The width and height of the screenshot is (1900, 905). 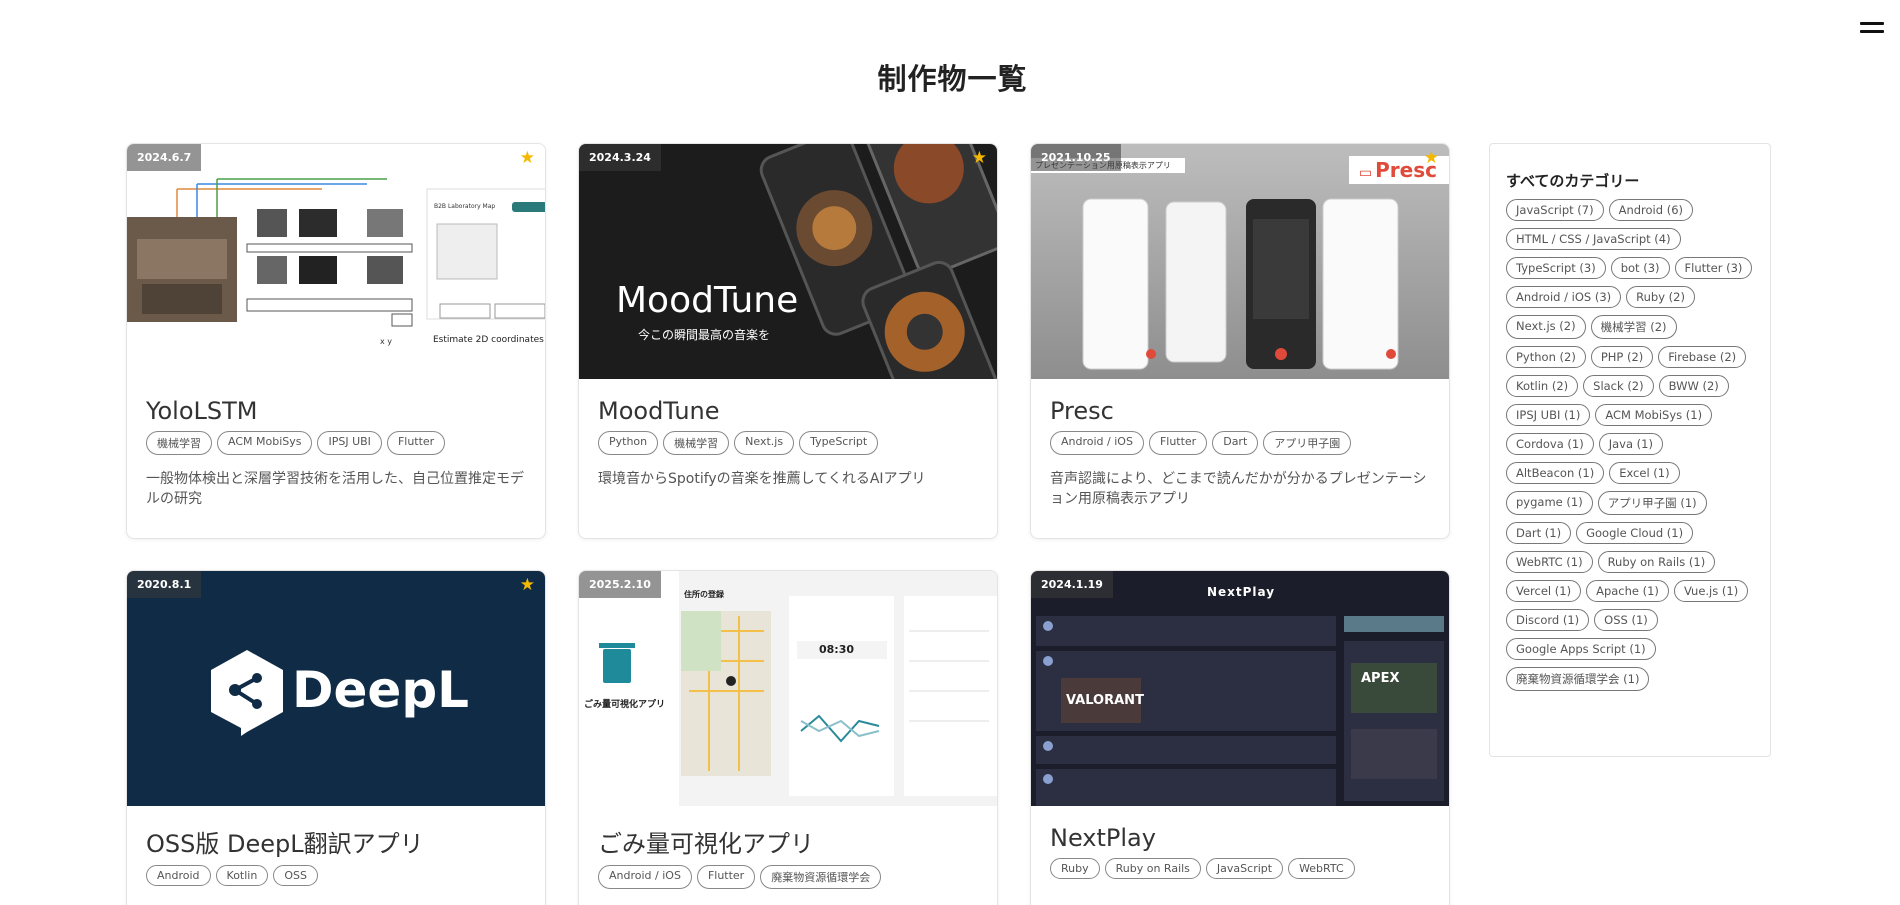 I want to click on tag-list: 機械学習 ACM MobiSys IPSJ UBI Flutter, so click(x=345, y=443).